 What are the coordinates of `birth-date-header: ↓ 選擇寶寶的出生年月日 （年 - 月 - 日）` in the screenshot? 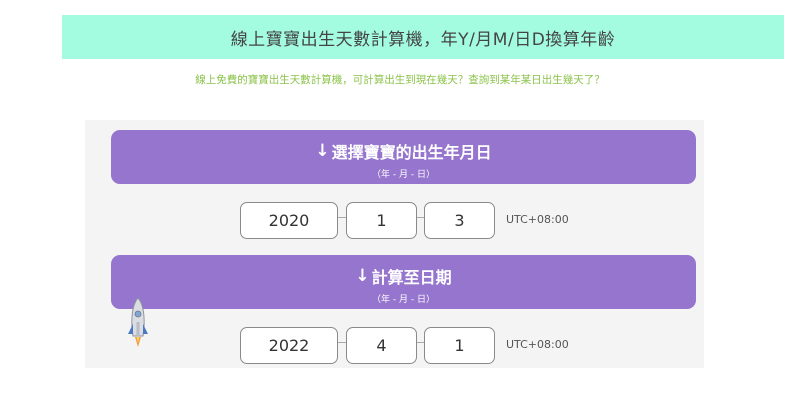 It's located at (403, 157).